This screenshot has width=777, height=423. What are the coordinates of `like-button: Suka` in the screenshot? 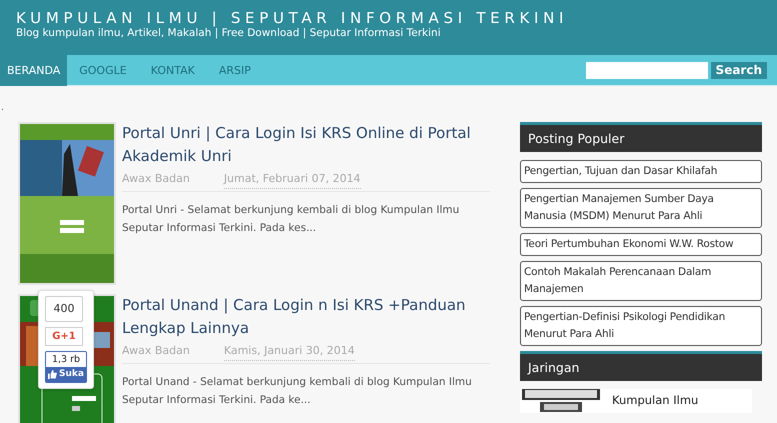 It's located at (66, 374).